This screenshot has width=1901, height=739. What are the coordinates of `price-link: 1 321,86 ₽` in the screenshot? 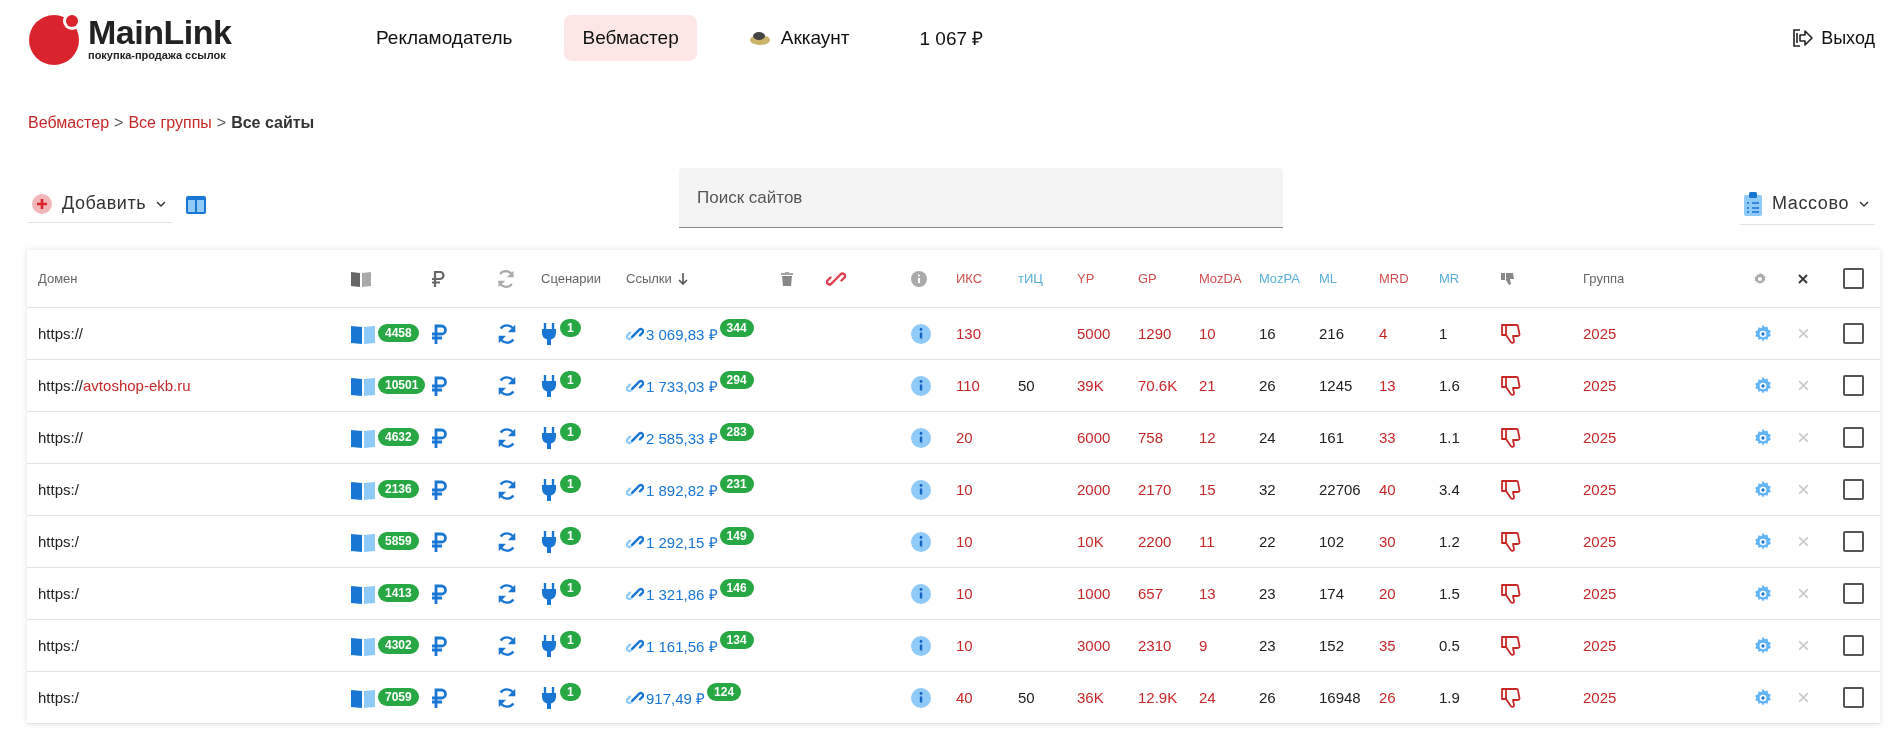 It's located at (682, 593).